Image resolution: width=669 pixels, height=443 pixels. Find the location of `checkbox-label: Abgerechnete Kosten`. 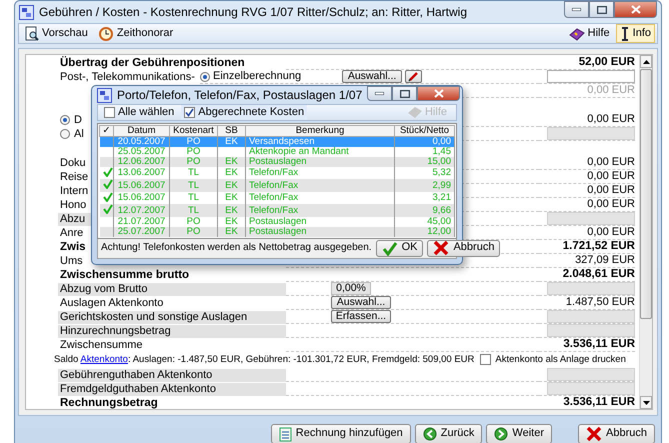

checkbox-label: Abgerechnete Kosten is located at coordinates (251, 113).